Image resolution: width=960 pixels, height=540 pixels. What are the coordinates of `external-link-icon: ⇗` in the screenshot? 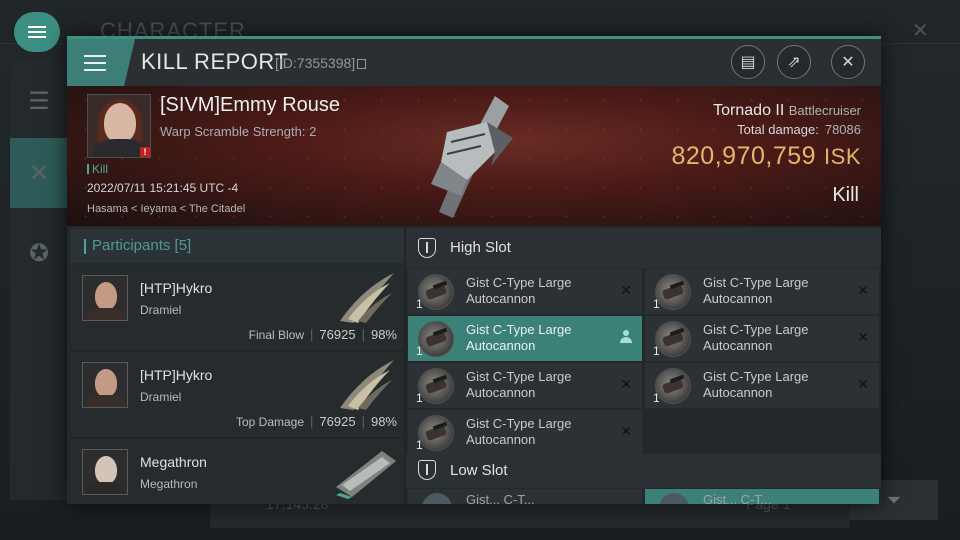 It's located at (794, 62).